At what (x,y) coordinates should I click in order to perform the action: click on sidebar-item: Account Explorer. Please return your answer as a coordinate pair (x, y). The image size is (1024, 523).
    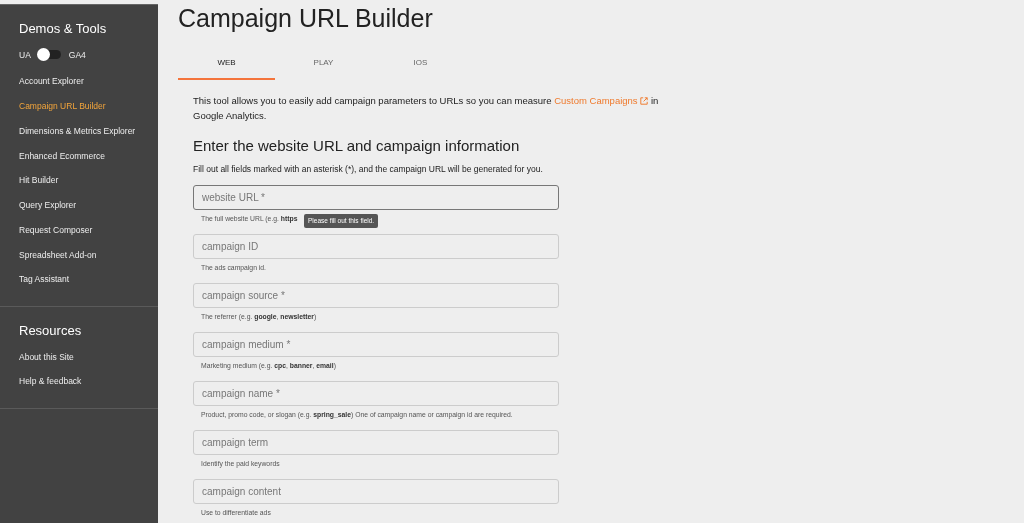
    Looking at the image, I should click on (88, 81).